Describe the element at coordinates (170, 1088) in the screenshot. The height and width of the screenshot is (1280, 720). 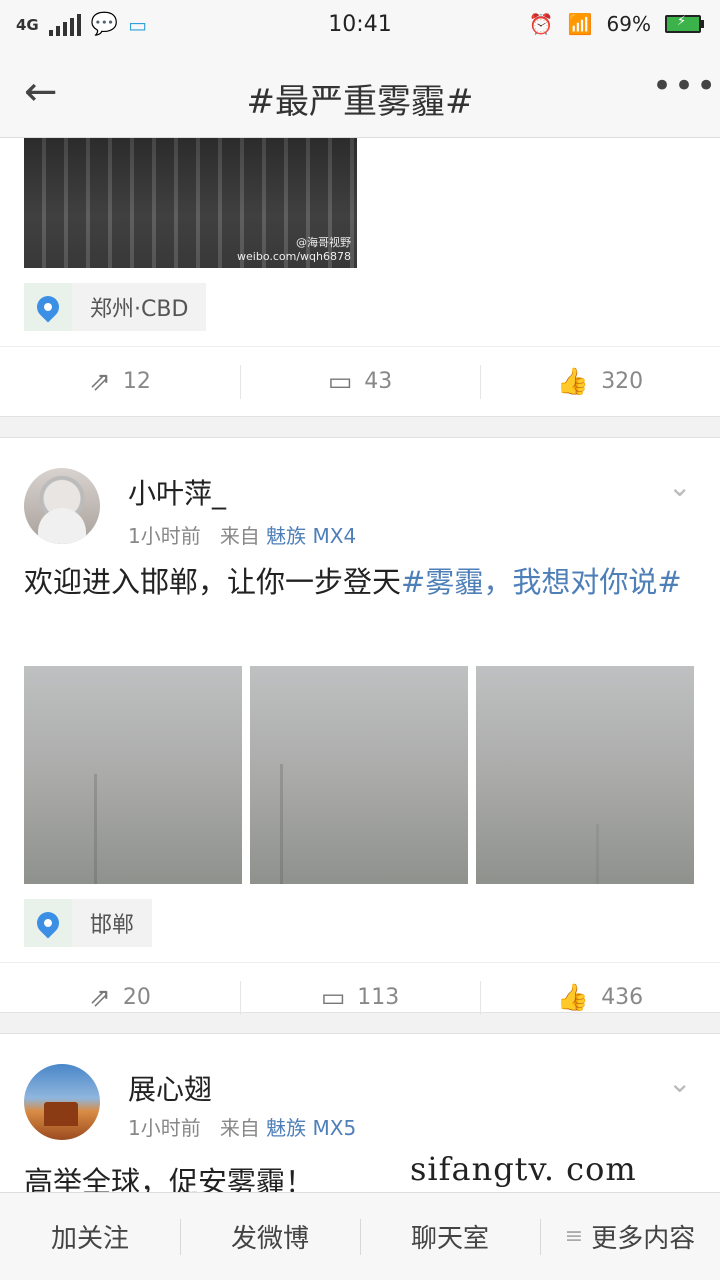
I see `username: 展心翅` at that location.